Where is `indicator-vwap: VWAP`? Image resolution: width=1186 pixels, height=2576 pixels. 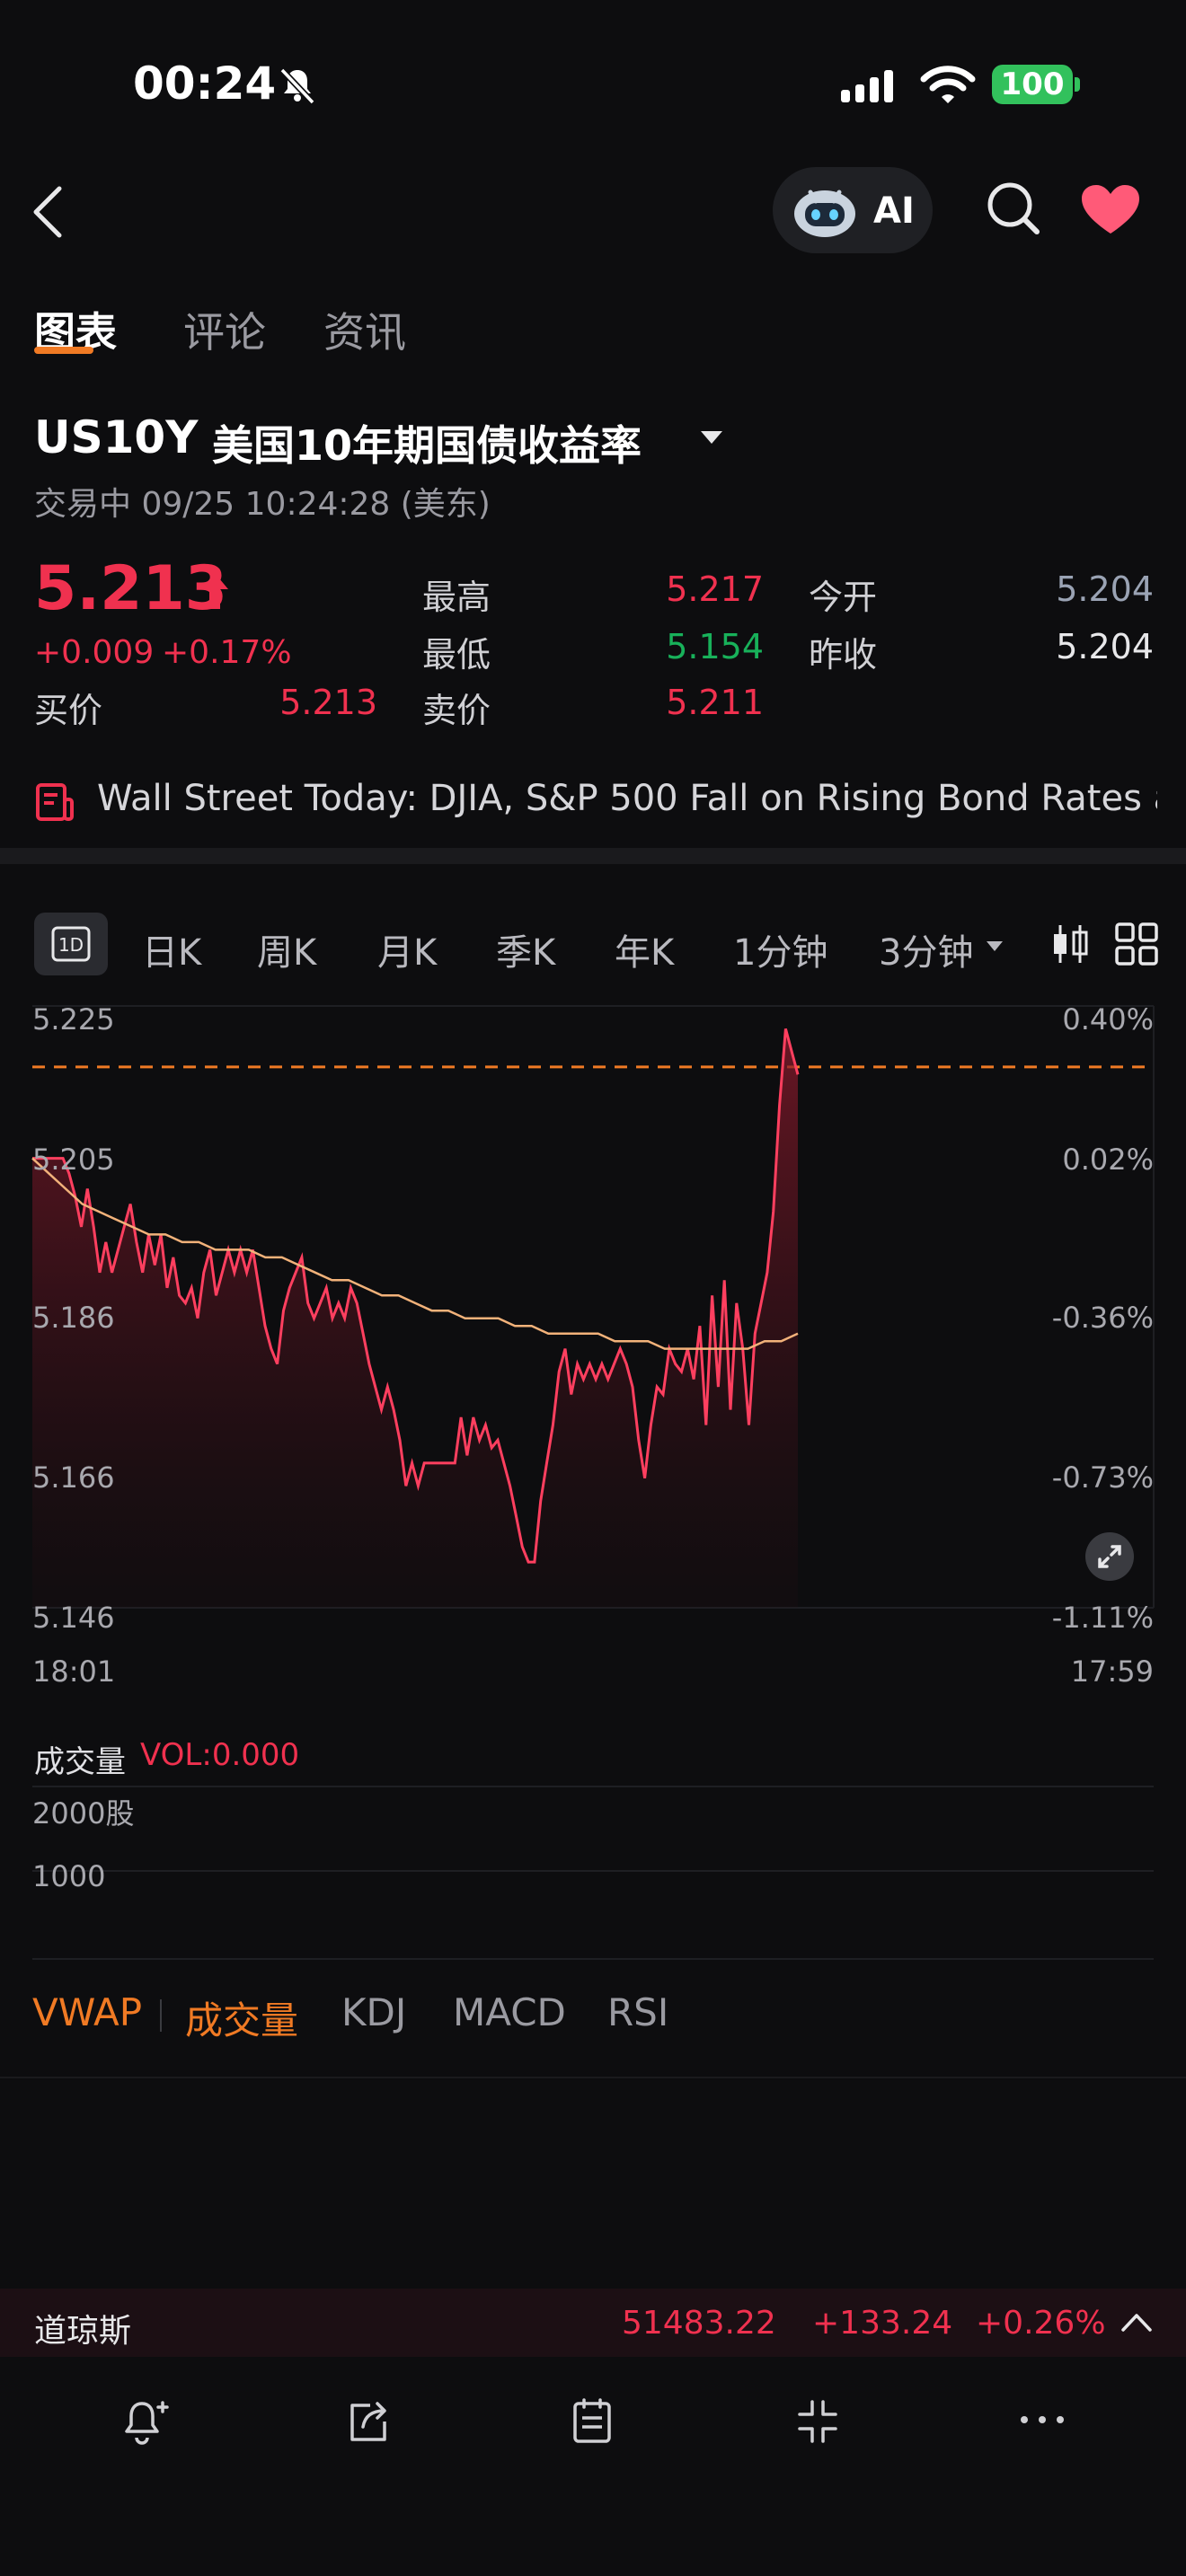
indicator-vwap: VWAP is located at coordinates (87, 2012).